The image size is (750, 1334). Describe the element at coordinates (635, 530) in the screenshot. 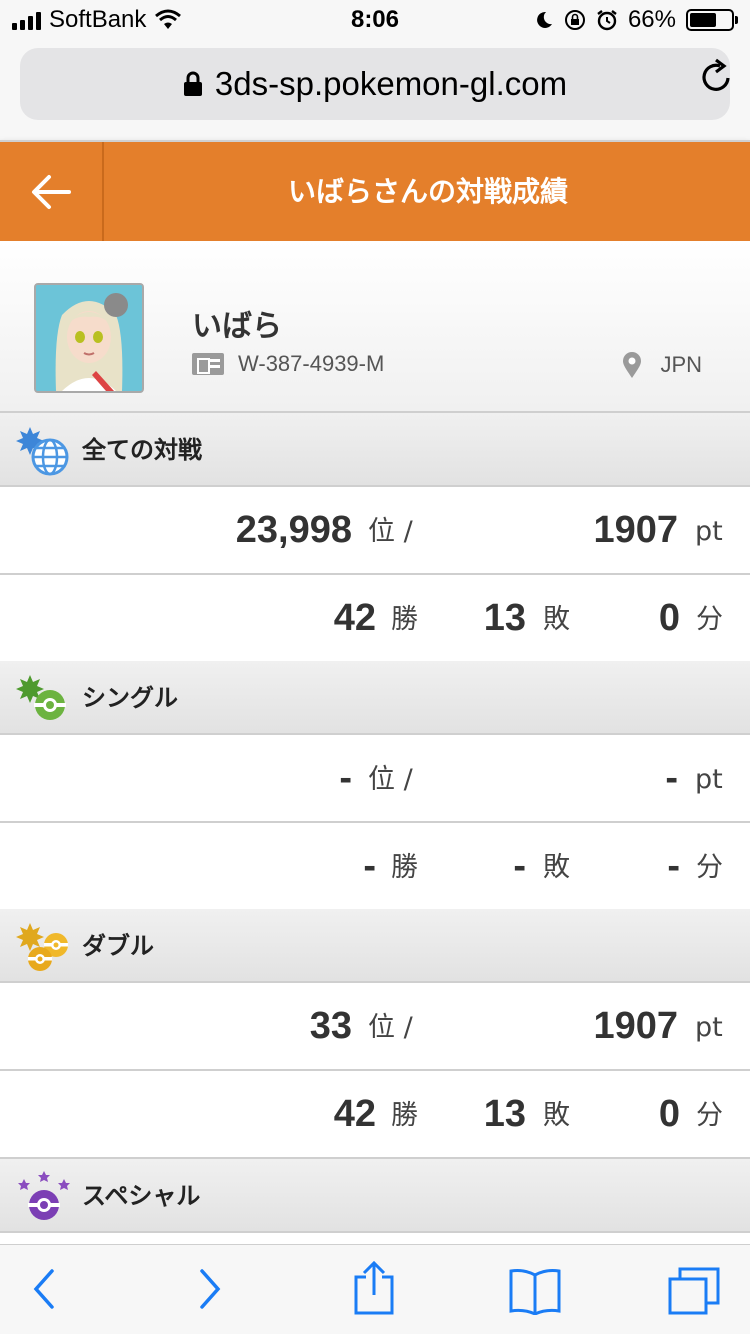

I see `all-points-value: 1907` at that location.